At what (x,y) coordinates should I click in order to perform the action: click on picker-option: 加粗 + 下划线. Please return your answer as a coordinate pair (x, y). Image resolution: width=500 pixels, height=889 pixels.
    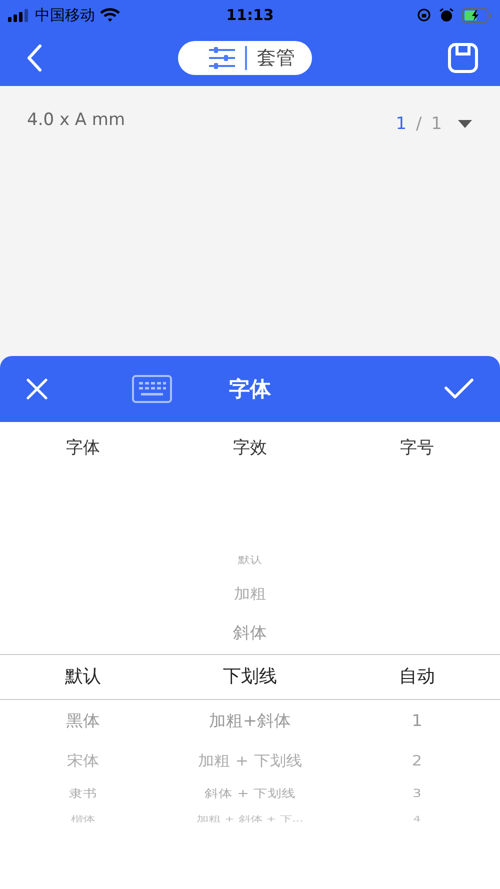
    Looking at the image, I should click on (250, 760).